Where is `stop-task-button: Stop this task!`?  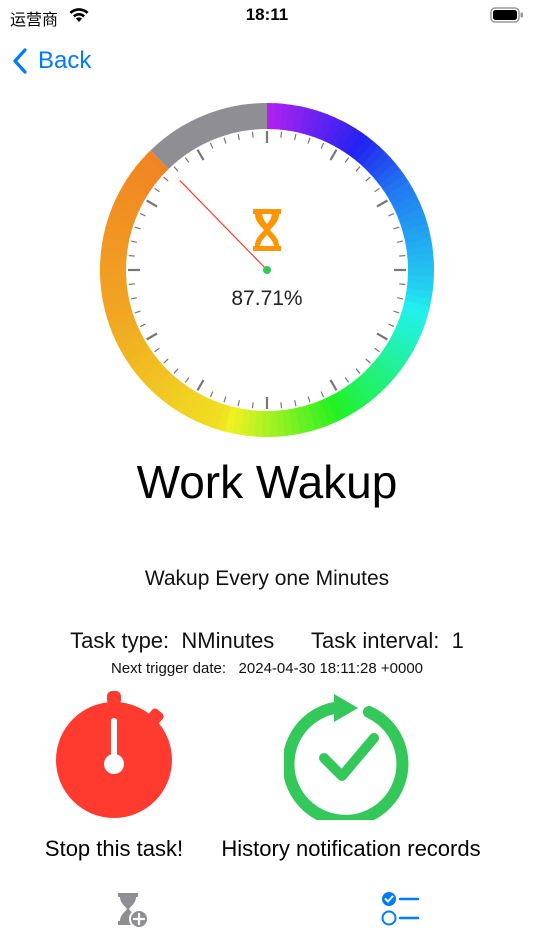
stop-task-button: Stop this task! is located at coordinates (114, 849).